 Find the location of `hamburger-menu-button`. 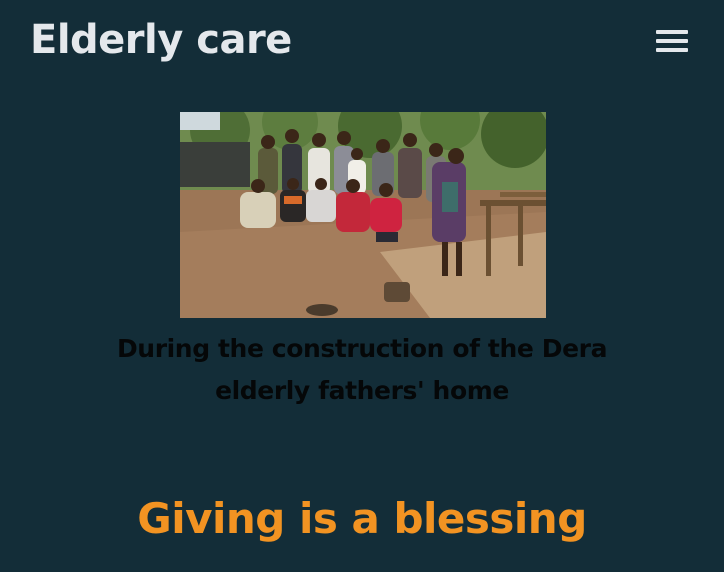

hamburger-menu-button is located at coordinates (673, 42).